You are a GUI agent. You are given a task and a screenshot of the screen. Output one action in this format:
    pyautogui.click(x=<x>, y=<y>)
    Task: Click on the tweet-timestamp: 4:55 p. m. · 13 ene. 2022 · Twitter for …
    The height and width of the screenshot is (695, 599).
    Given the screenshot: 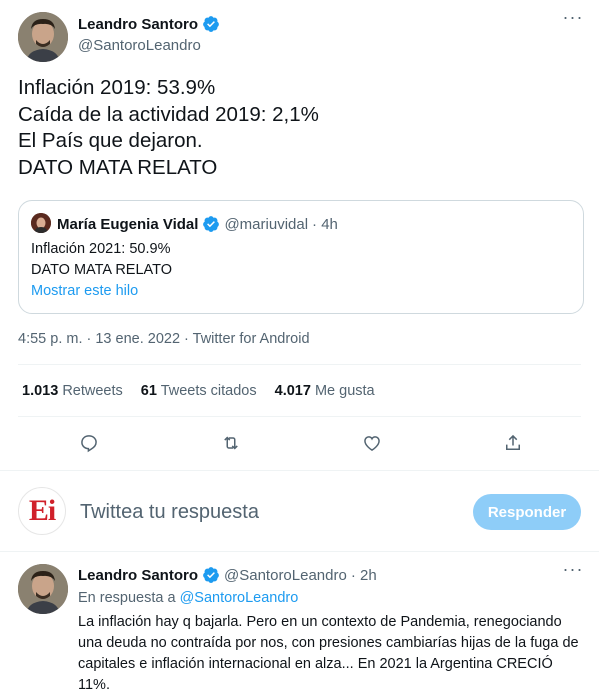 What is the action you would take?
    pyautogui.click(x=164, y=339)
    